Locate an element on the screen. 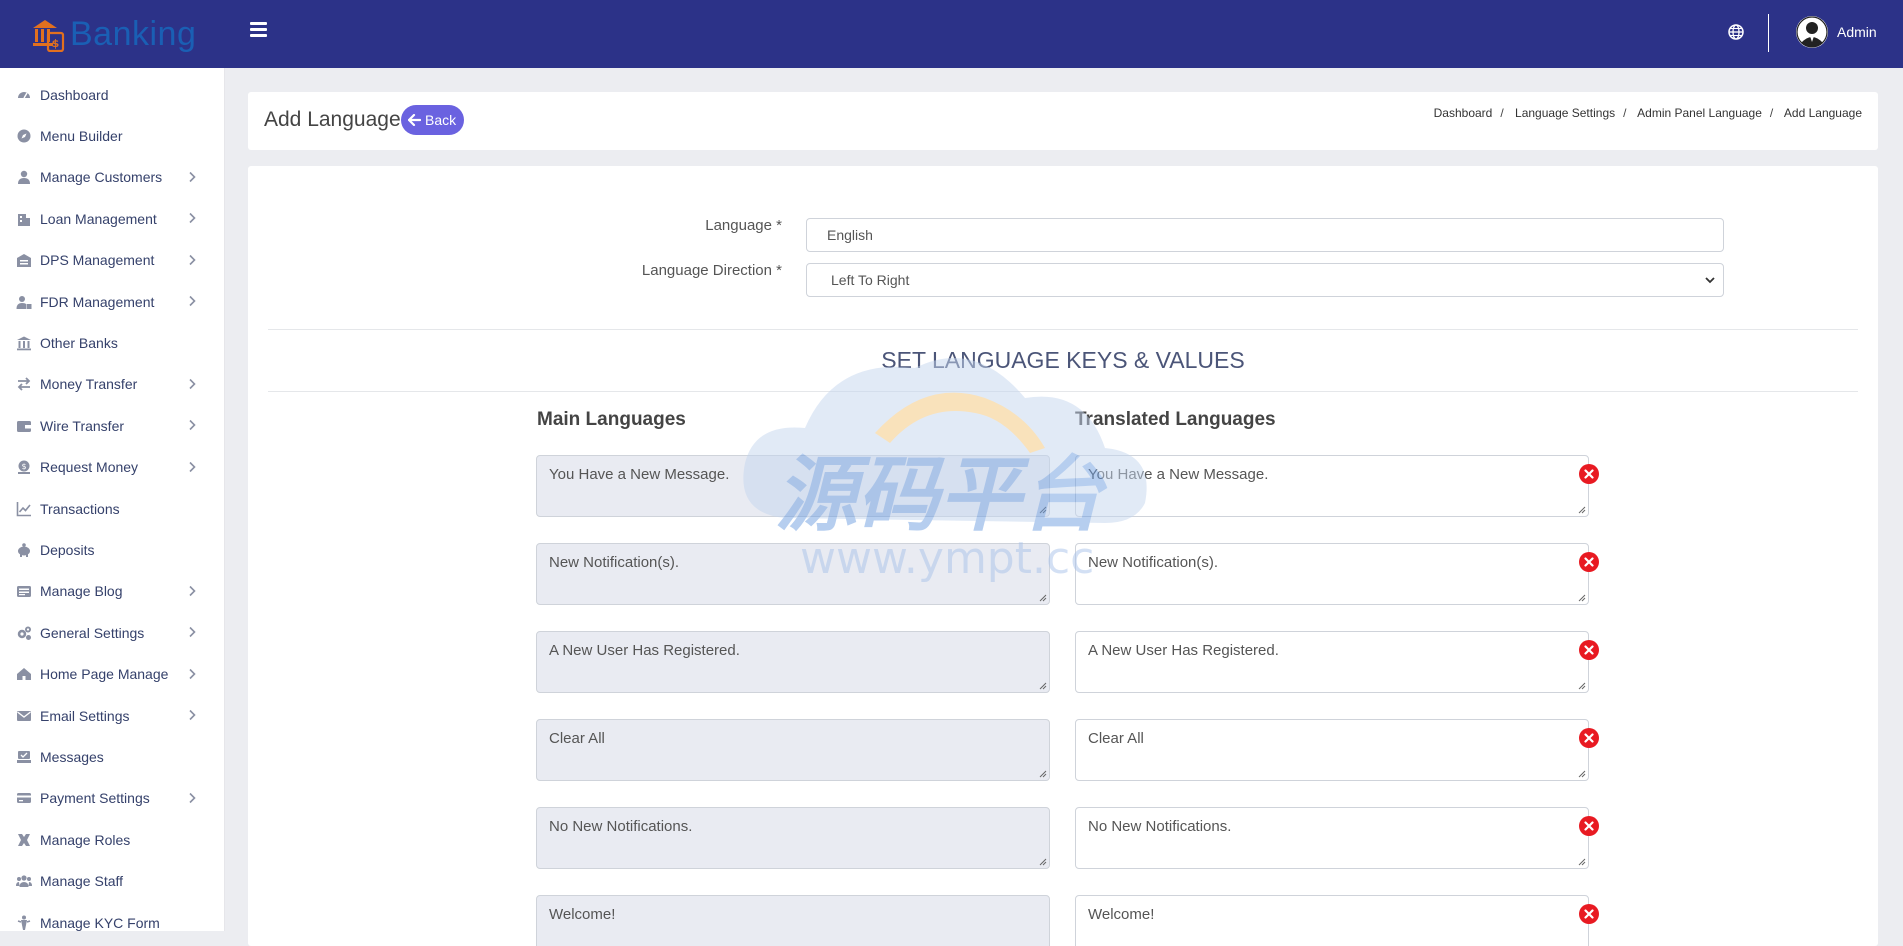  back-button: Back is located at coordinates (433, 120).